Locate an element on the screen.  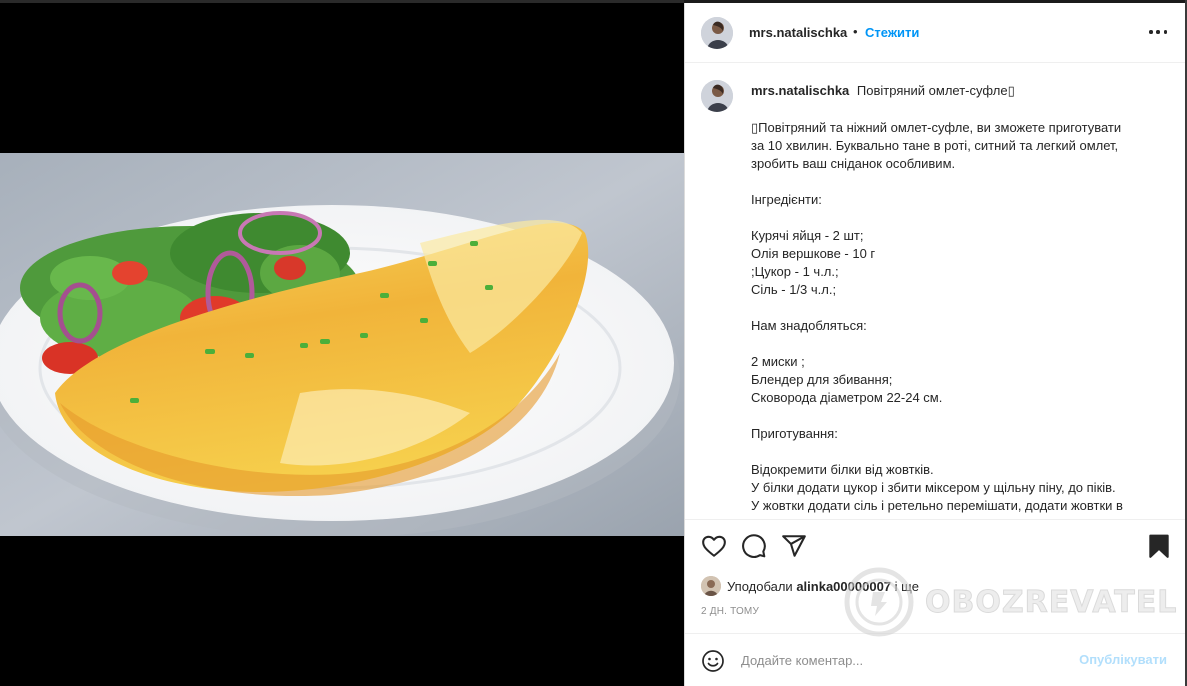
action-bar is located at coordinates (935, 547).